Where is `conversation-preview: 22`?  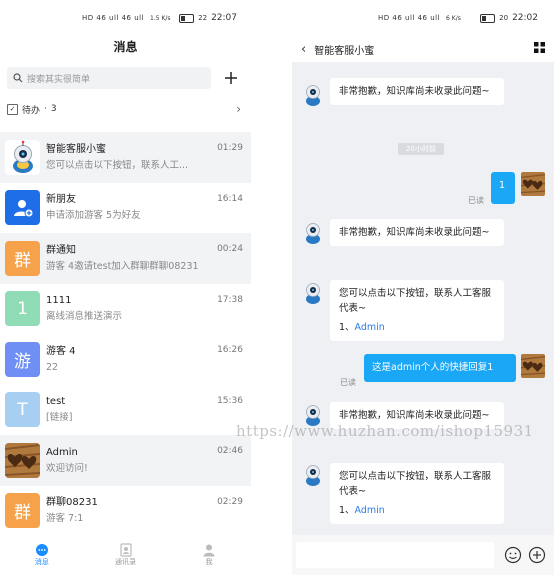
conversation-preview: 22 is located at coordinates (52, 367).